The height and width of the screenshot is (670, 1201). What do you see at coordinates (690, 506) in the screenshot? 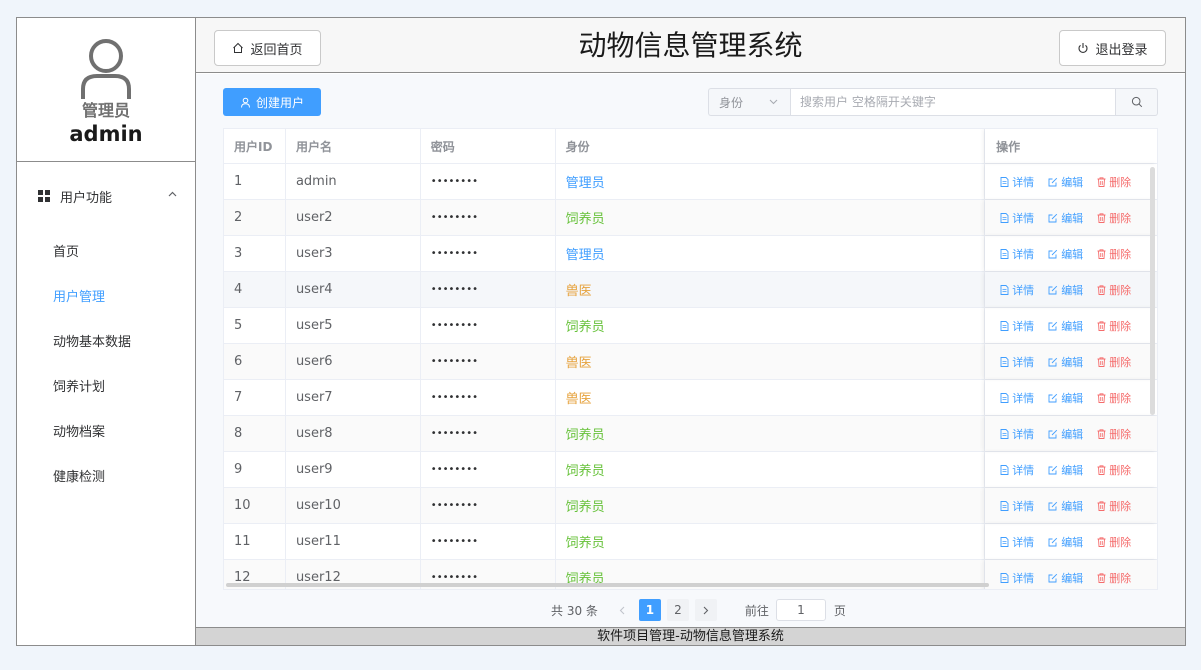
I see `table-row: 10 user10 •••••••• 饲养员 详情 编辑 删除` at bounding box center [690, 506].